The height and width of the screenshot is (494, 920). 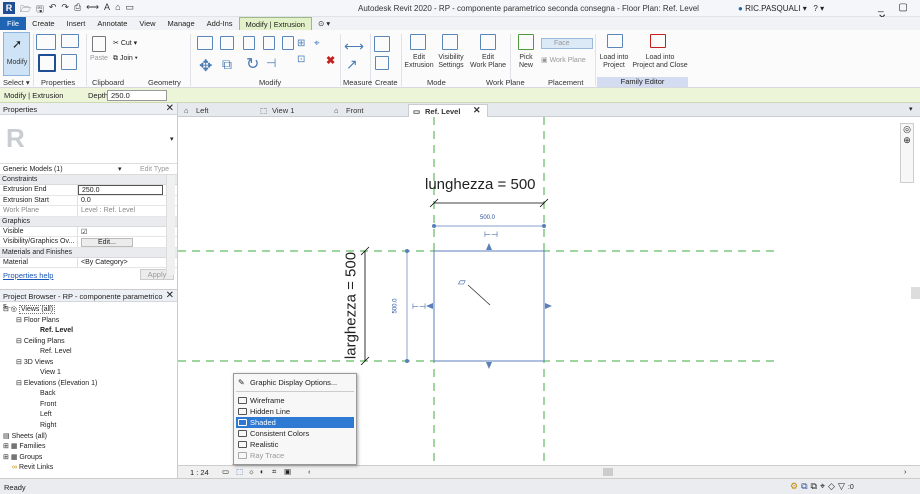 I want to click on dimension-label-width: lunghezza = 500, so click(x=480, y=184).